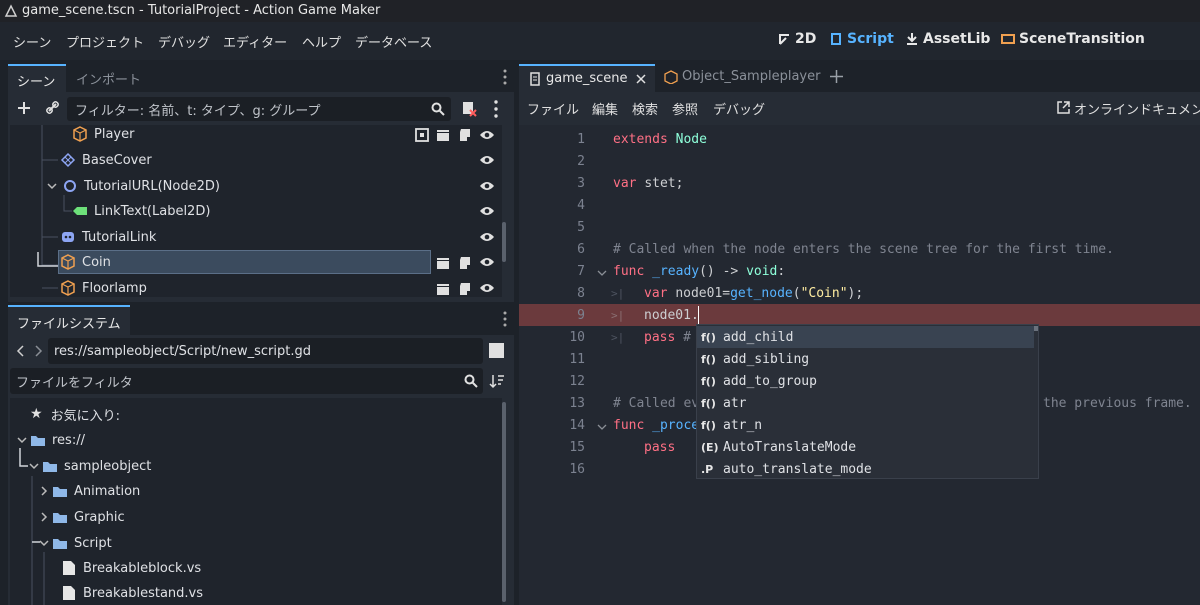 The height and width of the screenshot is (605, 1200). What do you see at coordinates (81, 517) in the screenshot?
I see `file-item-graphic: Graphic` at bounding box center [81, 517].